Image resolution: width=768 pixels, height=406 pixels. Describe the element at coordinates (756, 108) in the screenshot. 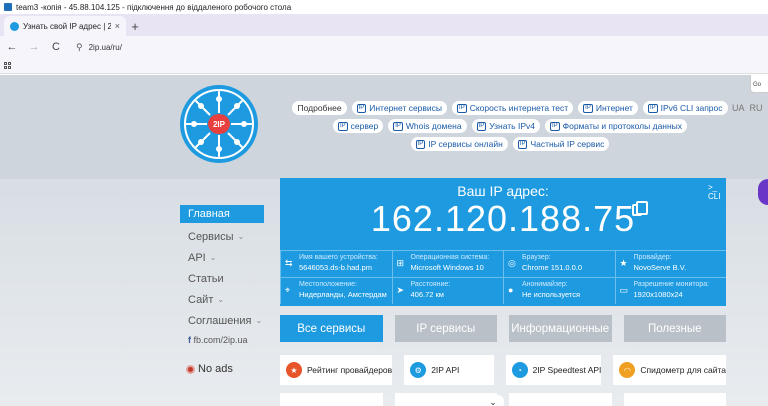

I see `lang-ru: RU` at that location.